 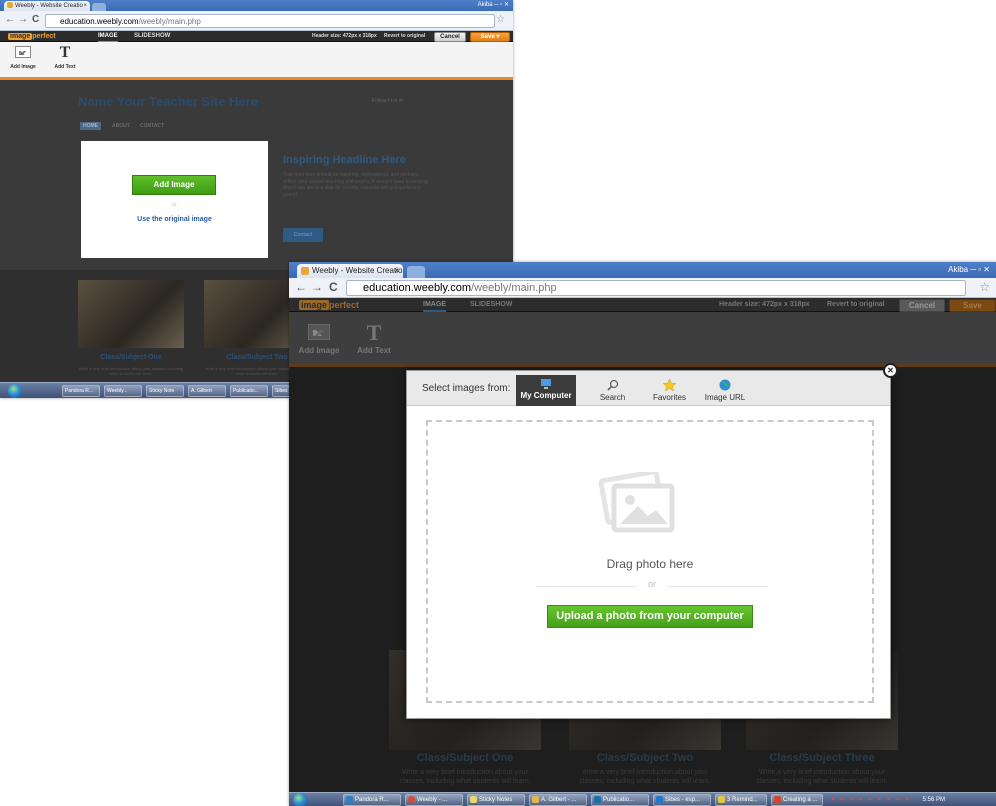 I want to click on header-size-text: Header size: 472px x 318px, so click(x=764, y=304).